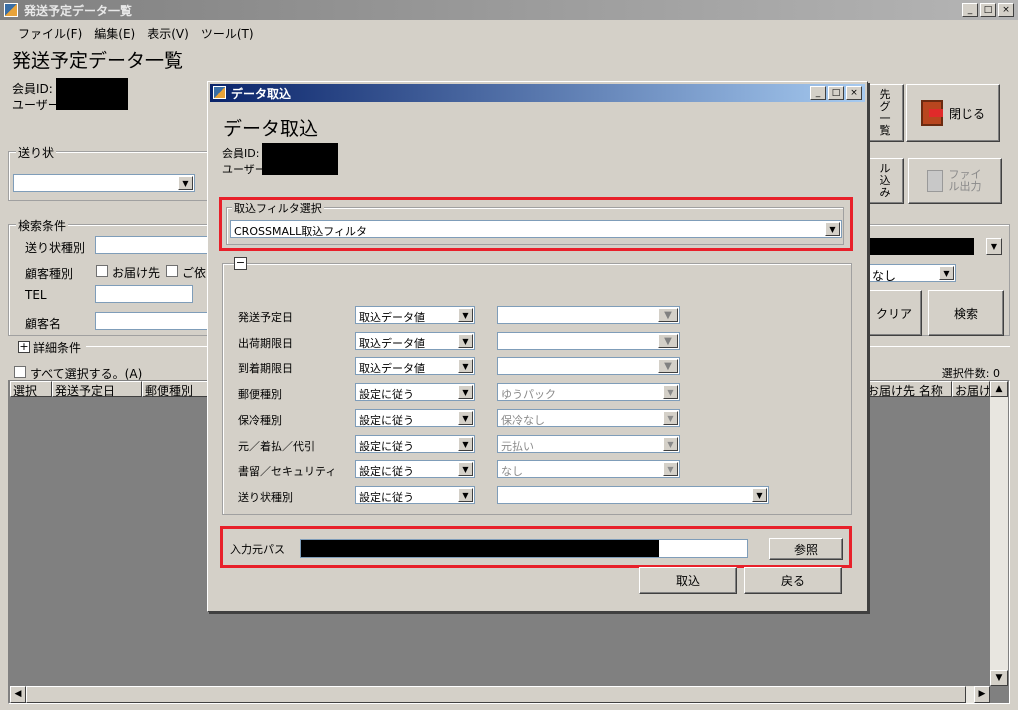 This screenshot has height=710, width=1018. What do you see at coordinates (227, 32) in the screenshot?
I see `menu-tools: ツール(T)` at bounding box center [227, 32].